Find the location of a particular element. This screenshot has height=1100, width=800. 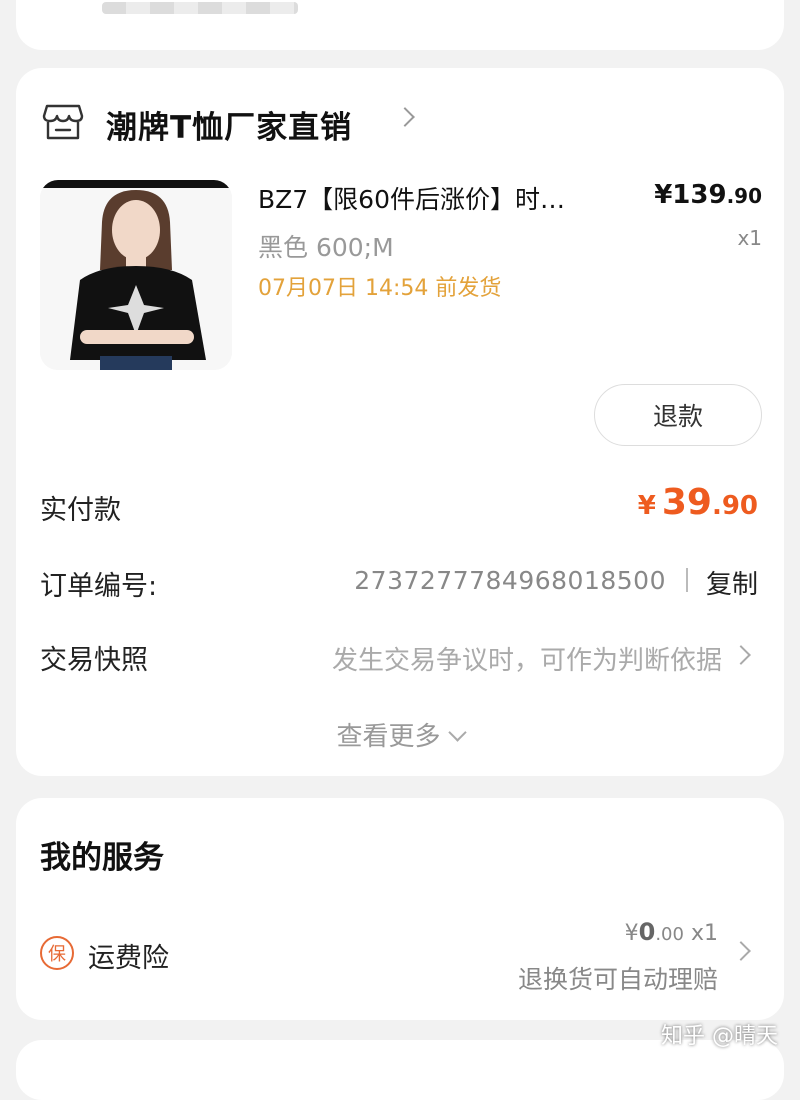

product-price: ¥139.90 is located at coordinates (708, 195).